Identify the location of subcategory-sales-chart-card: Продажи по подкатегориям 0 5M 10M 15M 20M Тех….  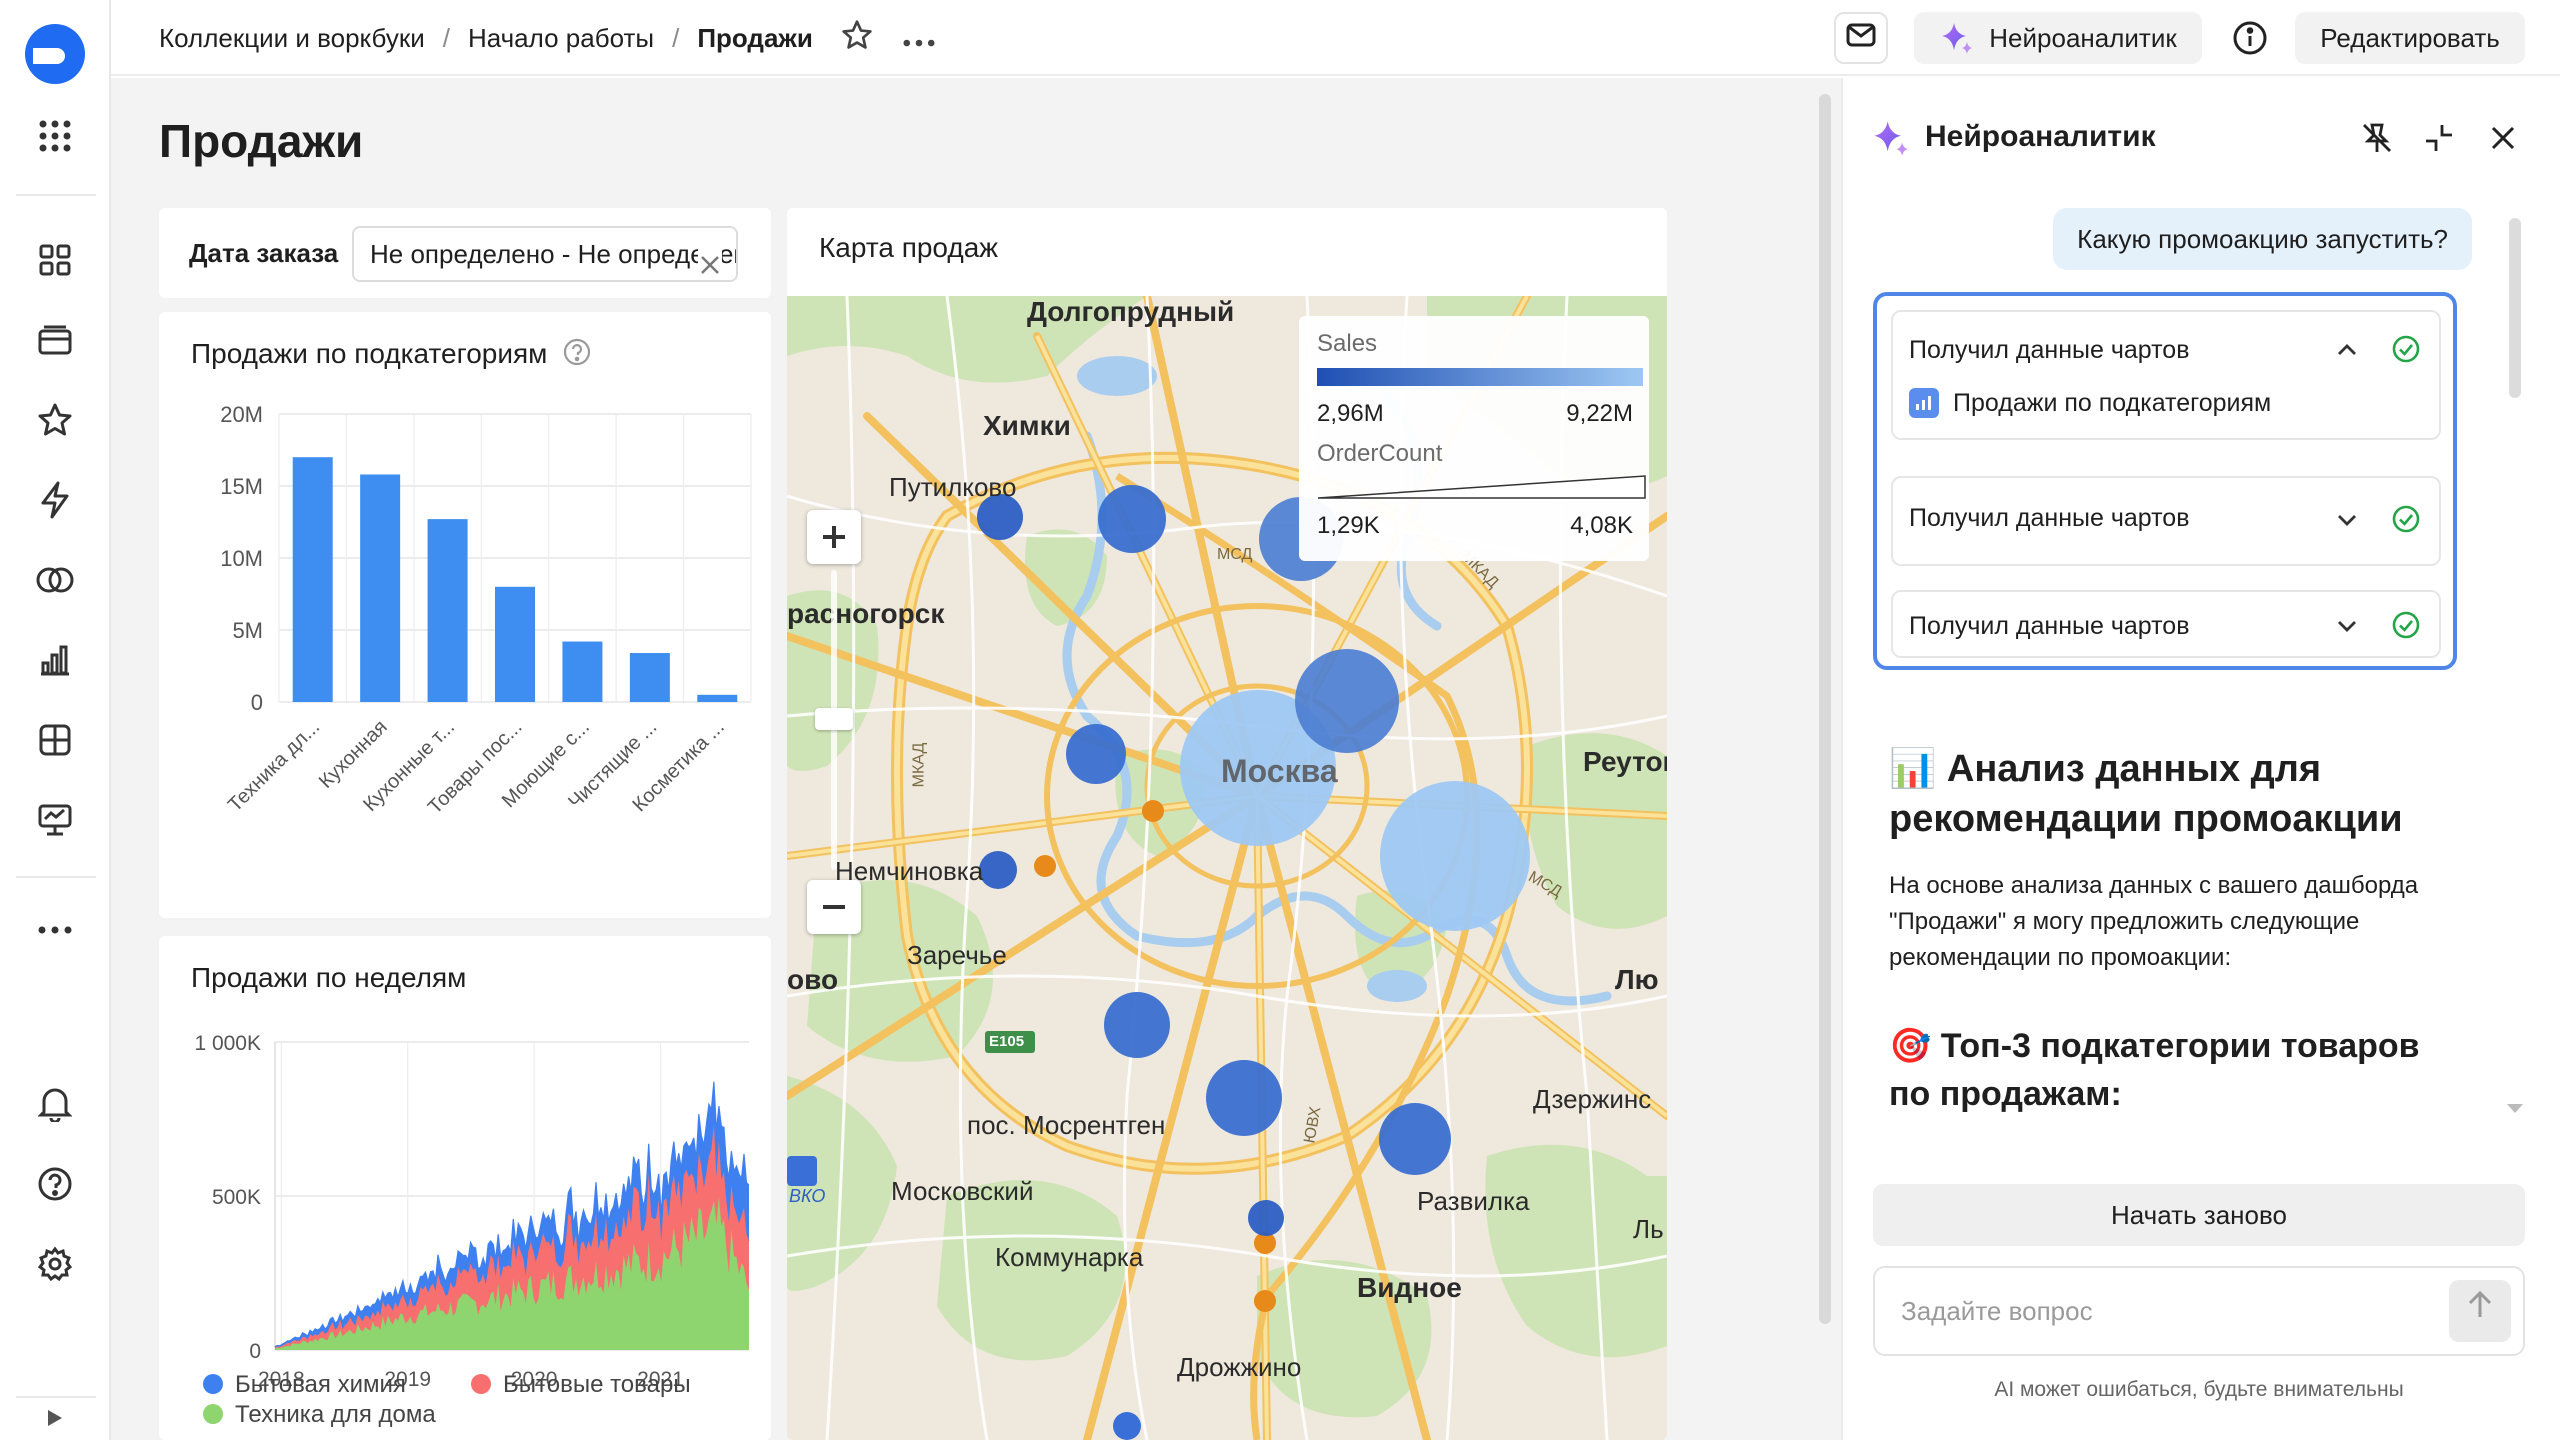
(465, 615).